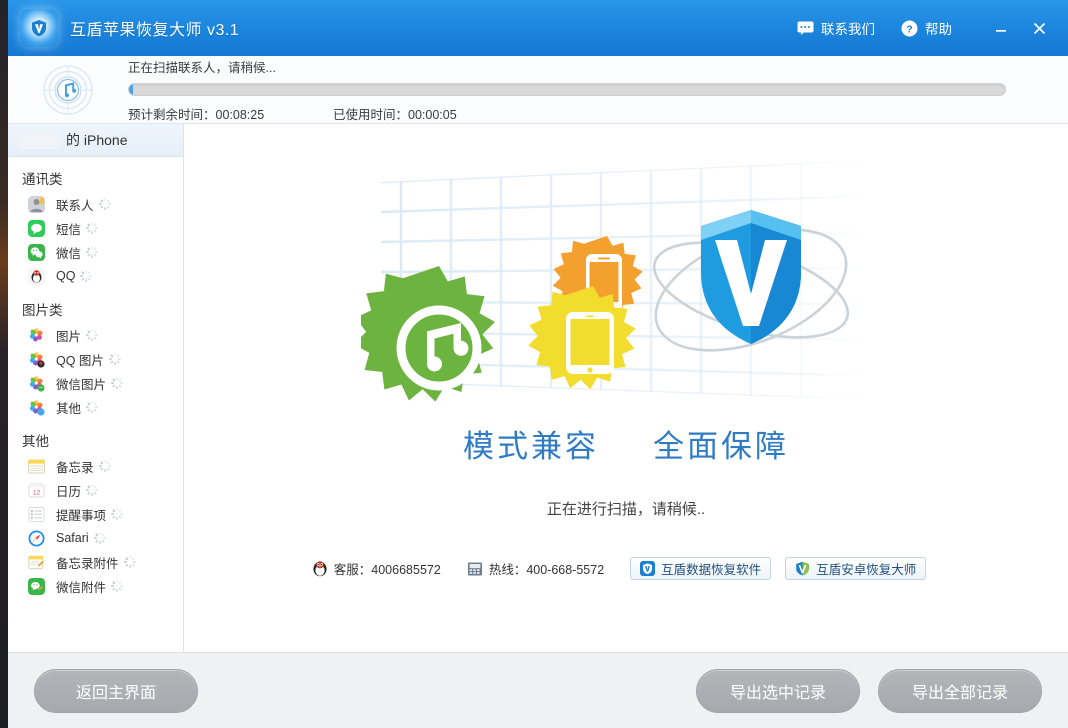 The width and height of the screenshot is (1068, 728). Describe the element at coordinates (626, 443) in the screenshot. I see `slogan-row: 模式兼容 全面保障` at that location.